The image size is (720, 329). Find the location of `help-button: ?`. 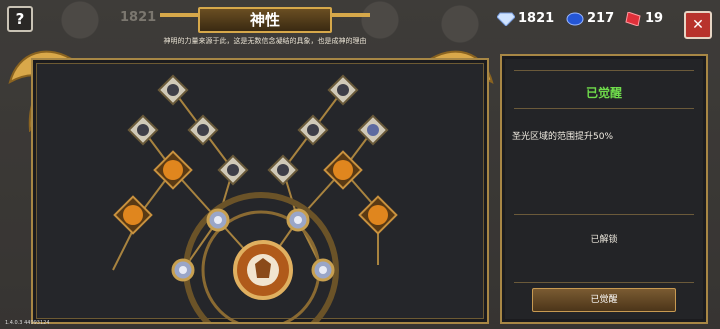

help-button: ? is located at coordinates (20, 19).